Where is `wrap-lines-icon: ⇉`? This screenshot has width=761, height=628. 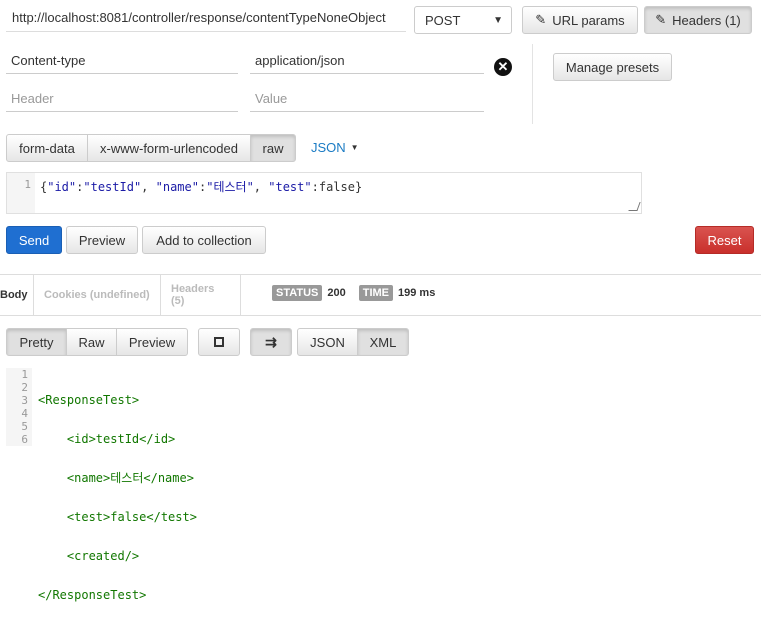
wrap-lines-icon: ⇉ is located at coordinates (271, 341).